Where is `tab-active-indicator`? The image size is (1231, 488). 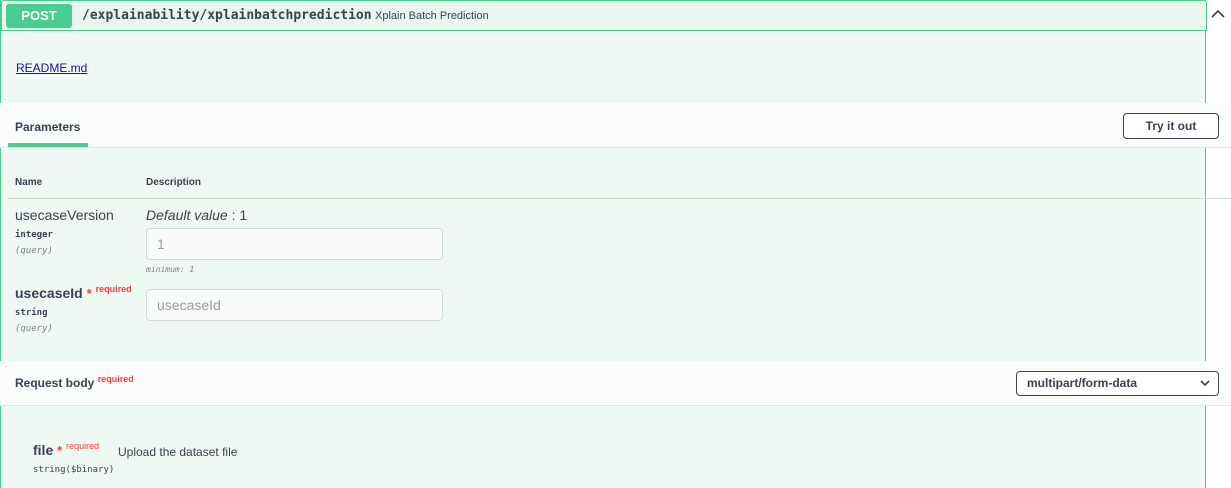
tab-active-indicator is located at coordinates (48, 145).